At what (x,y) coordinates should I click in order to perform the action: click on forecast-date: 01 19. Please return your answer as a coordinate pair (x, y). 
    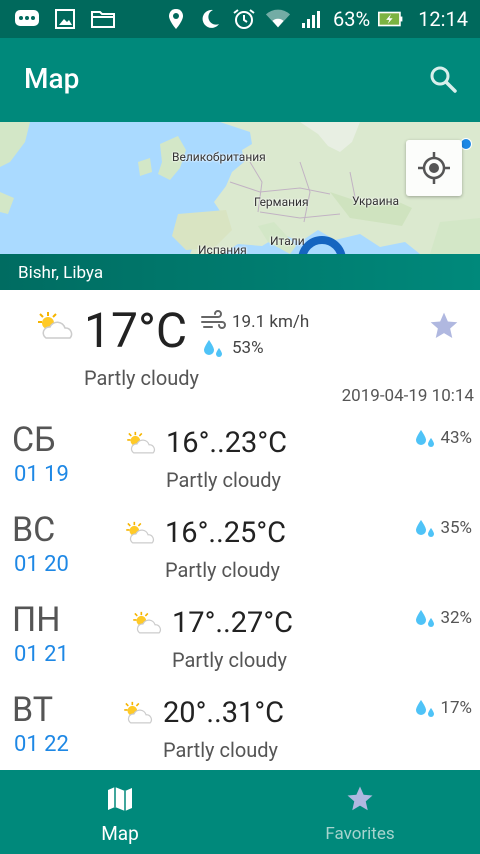
    Looking at the image, I should click on (41, 474).